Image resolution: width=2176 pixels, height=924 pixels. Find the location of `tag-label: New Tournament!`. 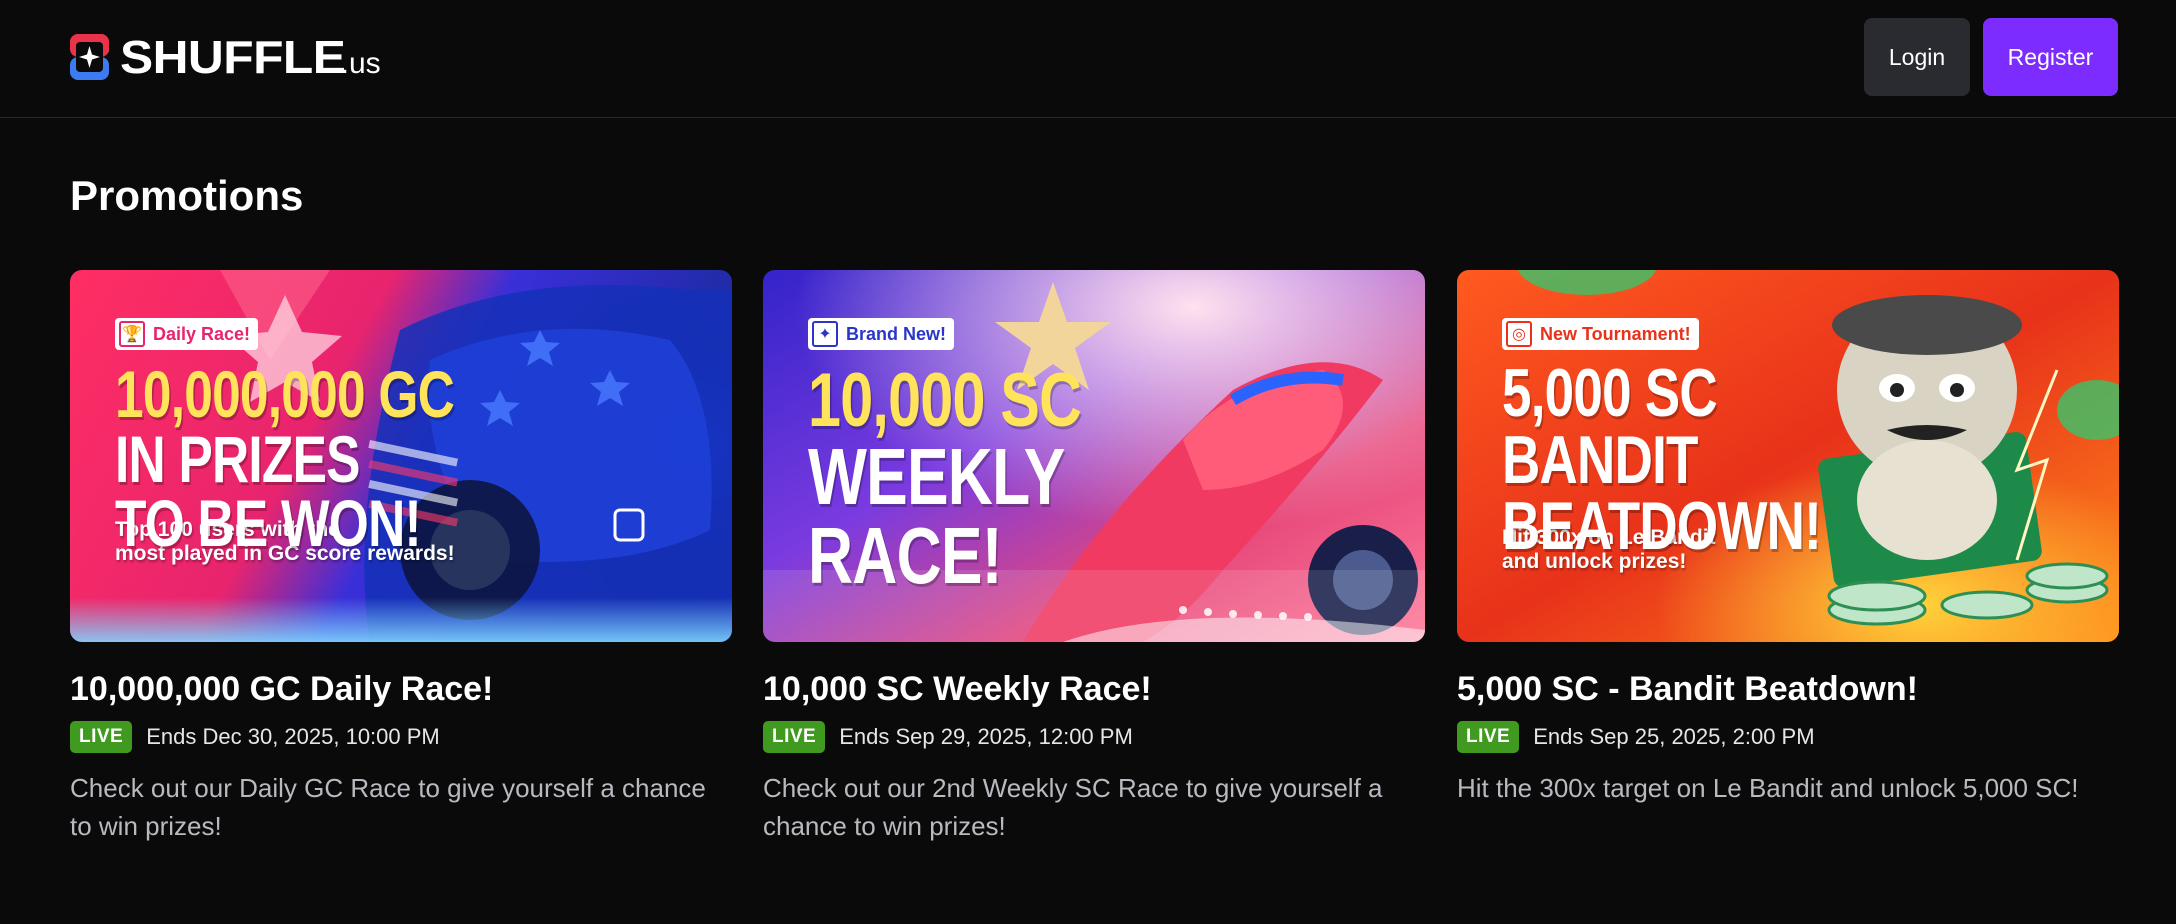

tag-label: New Tournament! is located at coordinates (1615, 333).